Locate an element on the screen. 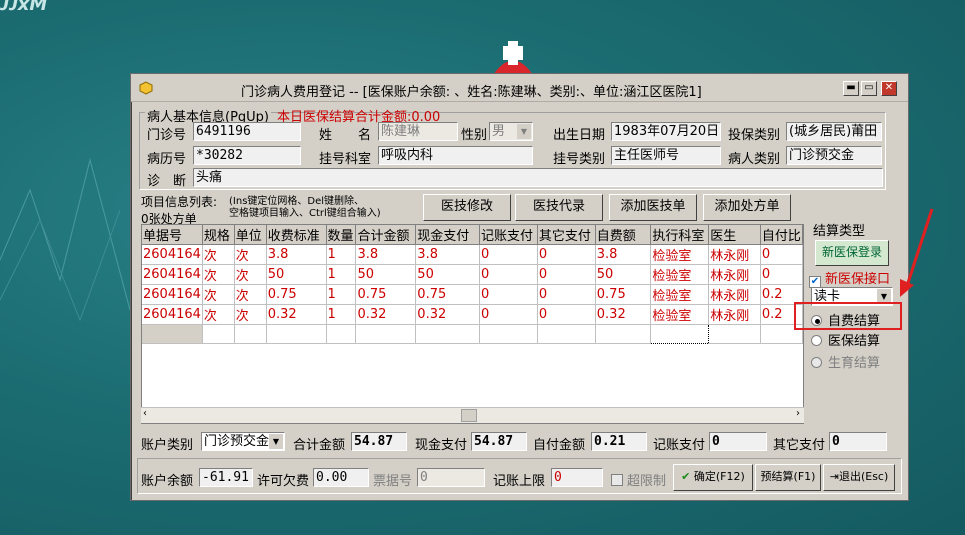  close-button: ✕ is located at coordinates (889, 88).